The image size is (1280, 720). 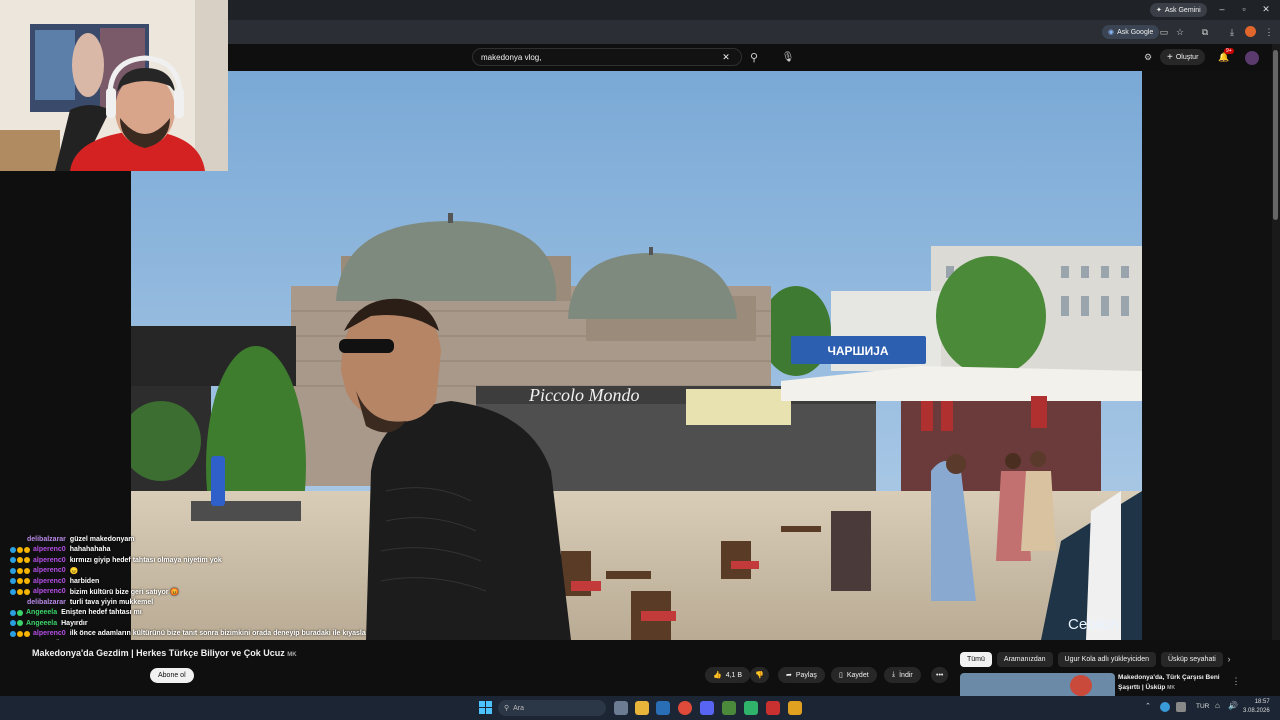 What do you see at coordinates (788, 57) in the screenshot?
I see `microphone-icon: 🎙` at bounding box center [788, 57].